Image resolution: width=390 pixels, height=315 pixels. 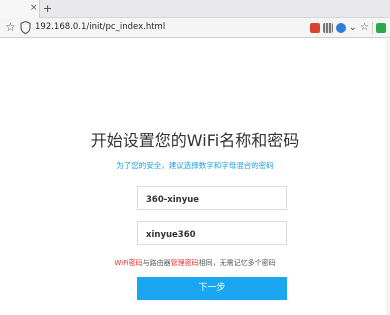 I want to click on tab-strip: × +, so click(x=195, y=9).